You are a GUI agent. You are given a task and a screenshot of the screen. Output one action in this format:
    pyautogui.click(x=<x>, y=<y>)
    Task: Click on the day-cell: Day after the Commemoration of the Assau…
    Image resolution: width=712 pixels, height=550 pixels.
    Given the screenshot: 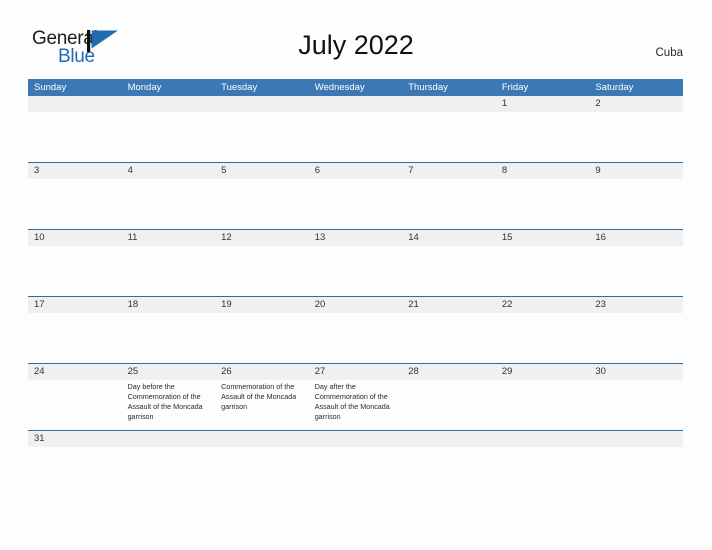 What is the action you would take?
    pyautogui.click(x=356, y=405)
    